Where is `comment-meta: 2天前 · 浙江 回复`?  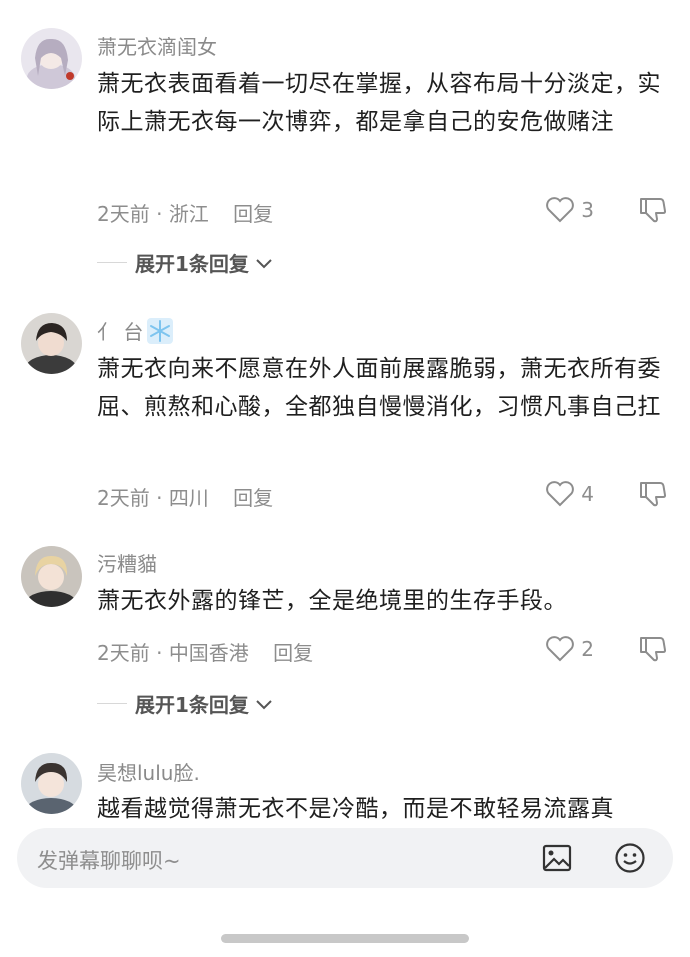
comment-meta: 2天前 · 浙江 回复 is located at coordinates (185, 212).